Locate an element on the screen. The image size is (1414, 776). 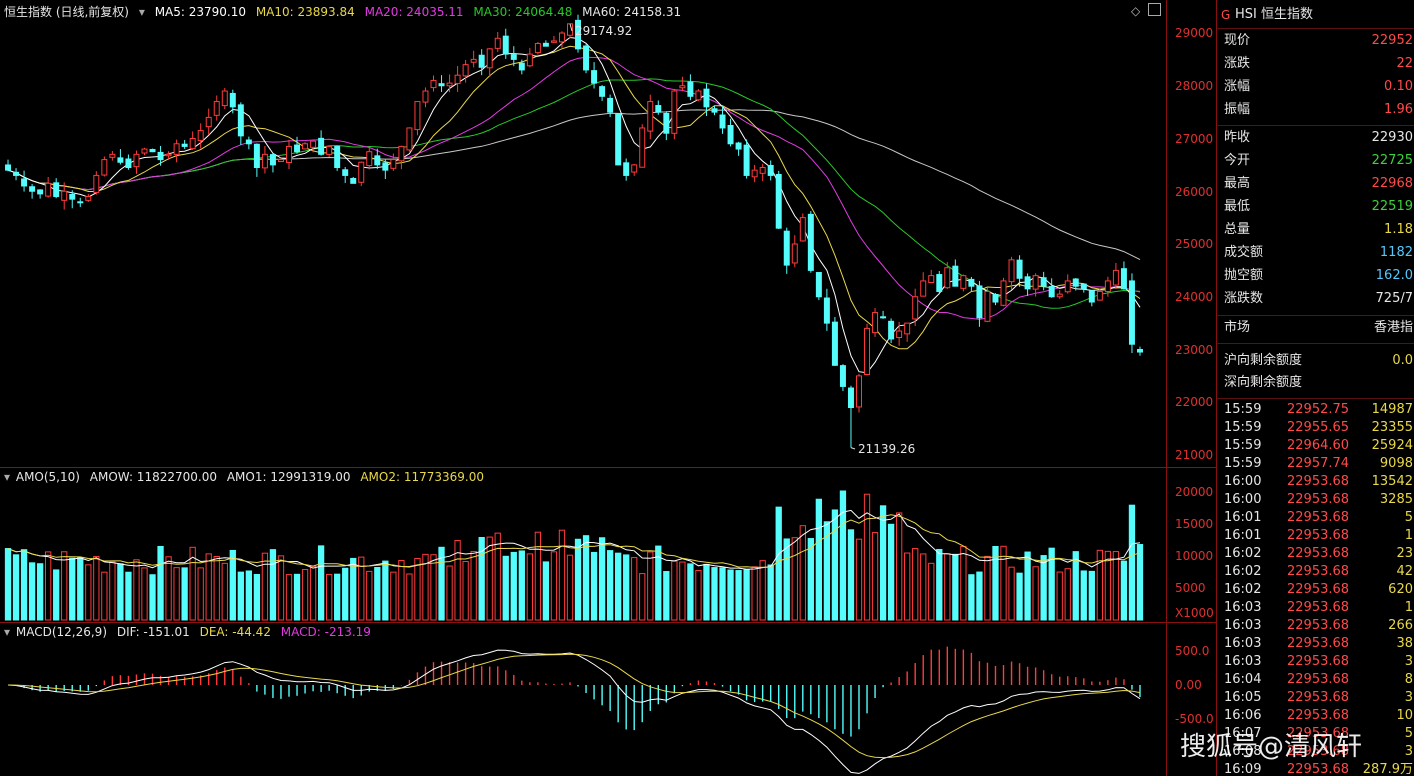
axis-tick: 22000 is located at coordinates (1194, 402).